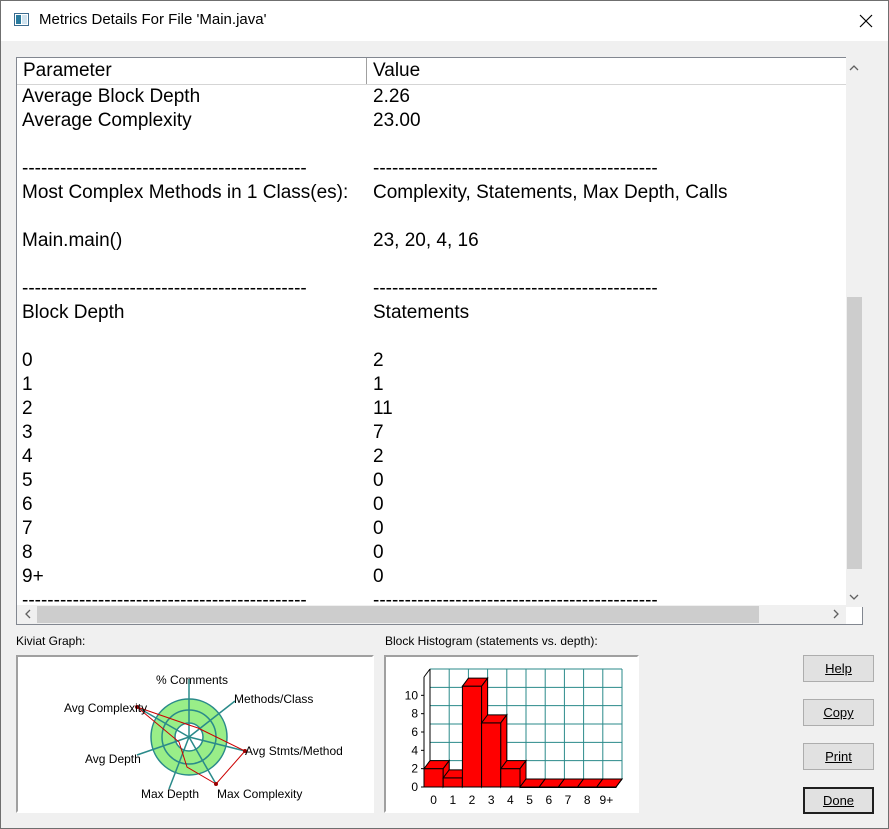 This screenshot has height=829, width=889. Describe the element at coordinates (398, 614) in the screenshot. I see `horizontal-scroll-thumb` at that location.